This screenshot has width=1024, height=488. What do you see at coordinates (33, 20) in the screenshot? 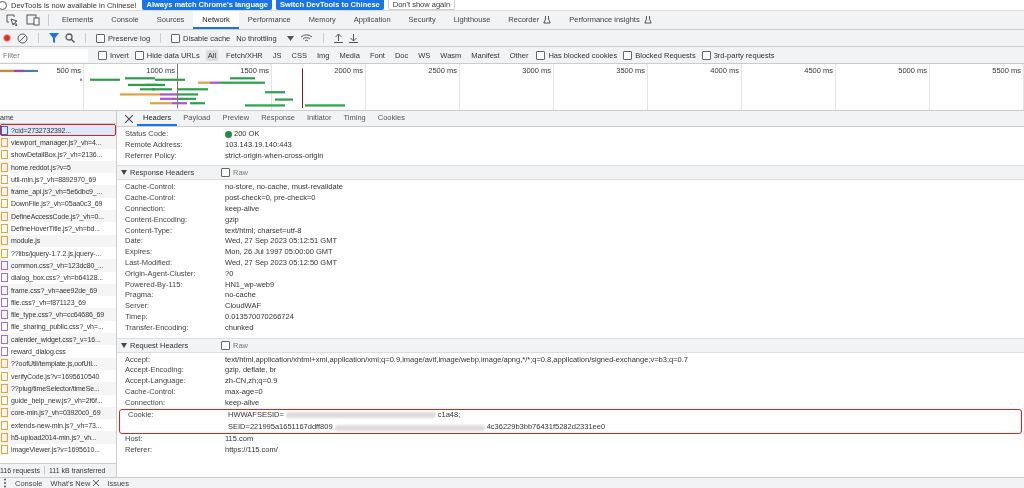
I see `device-toolbar-icon` at bounding box center [33, 20].